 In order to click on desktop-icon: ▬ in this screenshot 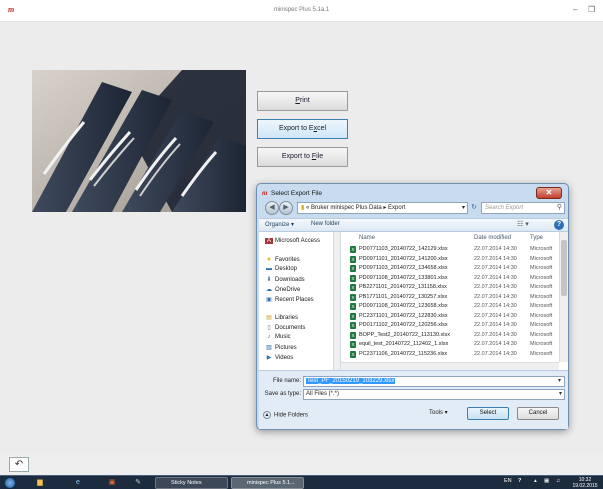, I will do `click(269, 269)`.